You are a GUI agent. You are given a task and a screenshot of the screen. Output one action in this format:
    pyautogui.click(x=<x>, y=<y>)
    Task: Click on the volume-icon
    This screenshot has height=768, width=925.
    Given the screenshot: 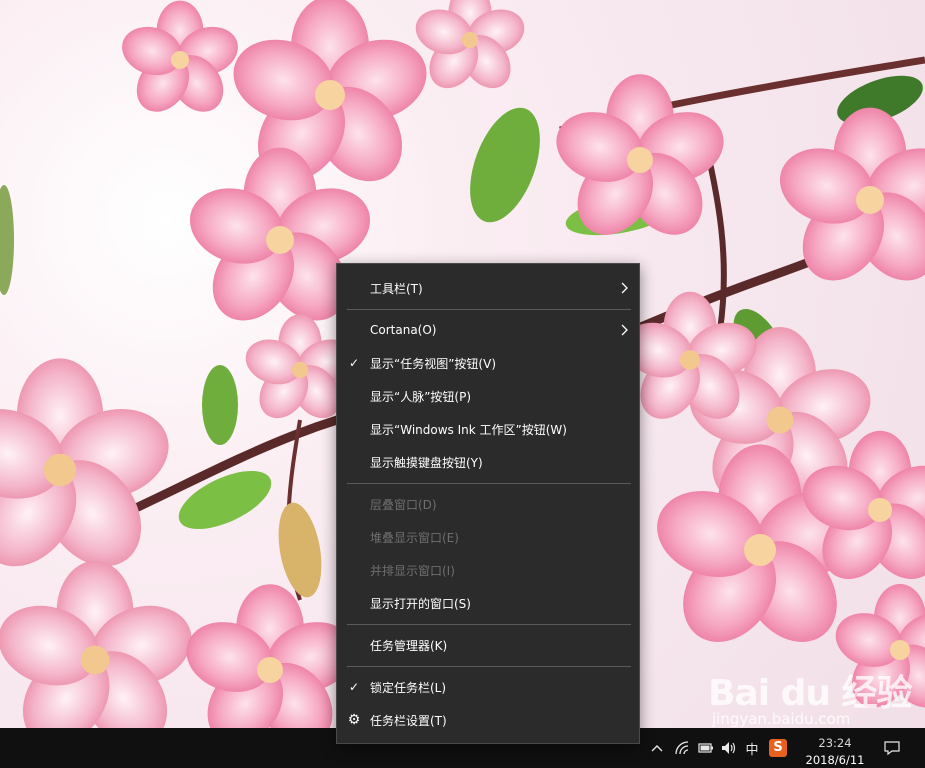 What is the action you would take?
    pyautogui.click(x=729, y=748)
    